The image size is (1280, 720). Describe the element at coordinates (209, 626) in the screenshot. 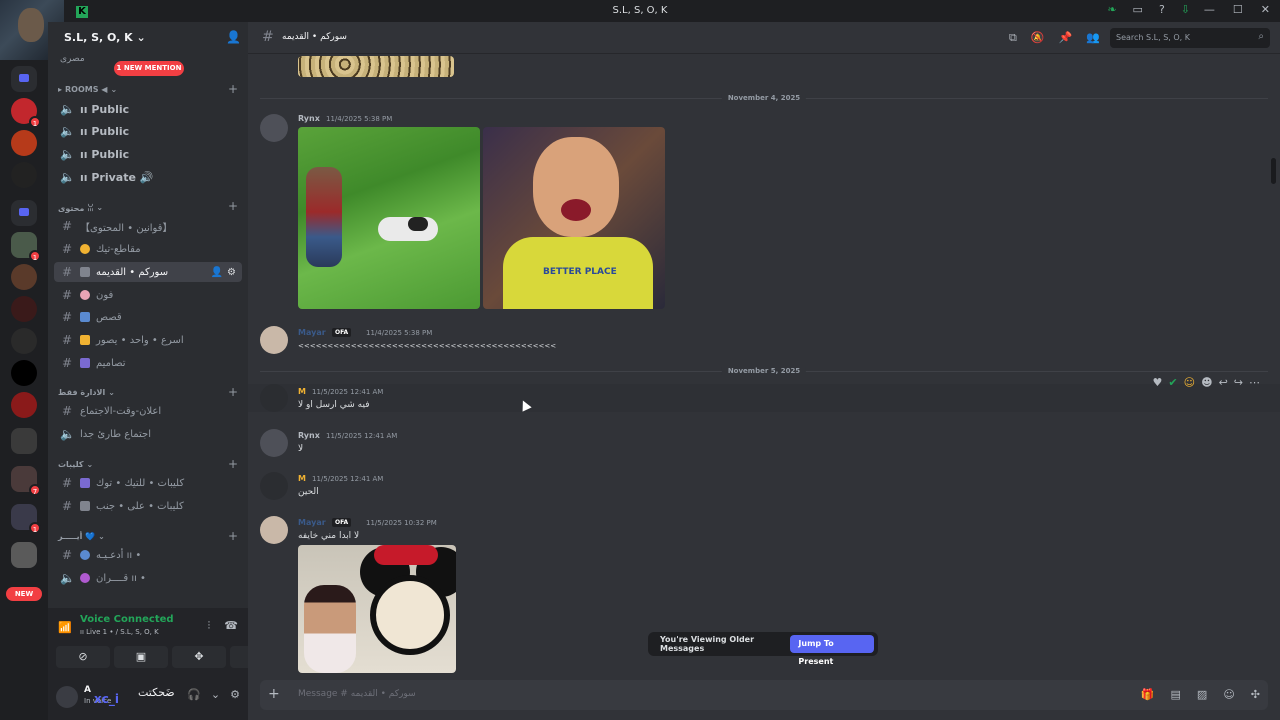

I see `noise-suppression-icon: ⫶` at that location.